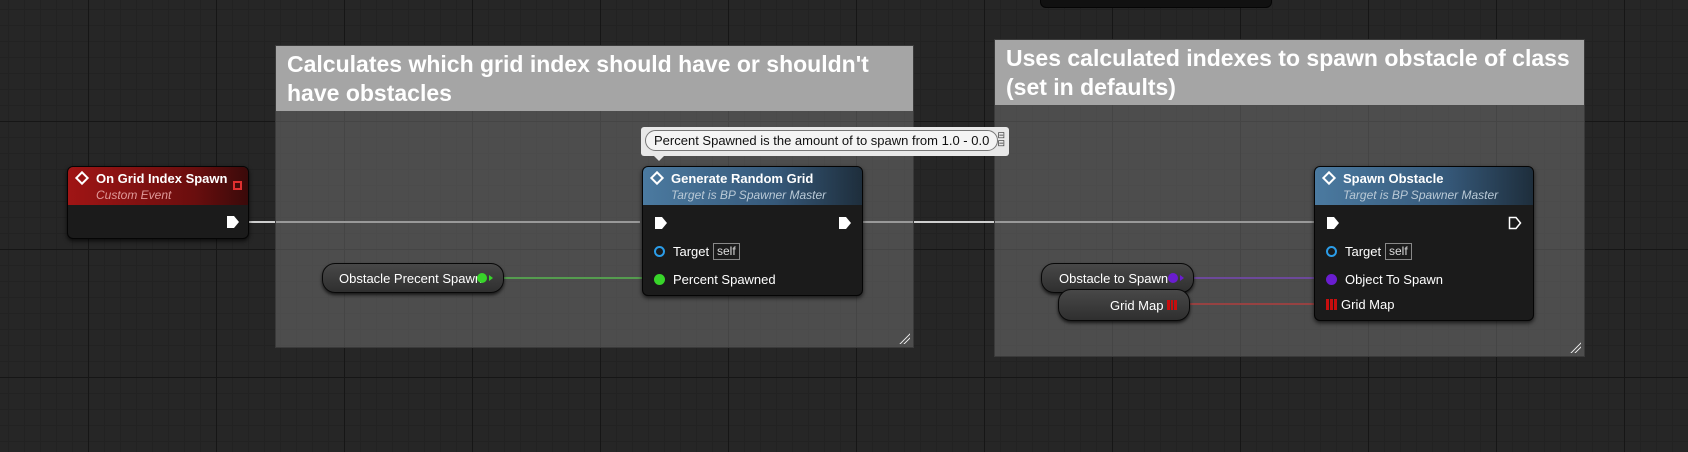 This screenshot has width=1688, height=452. Describe the element at coordinates (82, 178) in the screenshot. I see `event-icon` at that location.